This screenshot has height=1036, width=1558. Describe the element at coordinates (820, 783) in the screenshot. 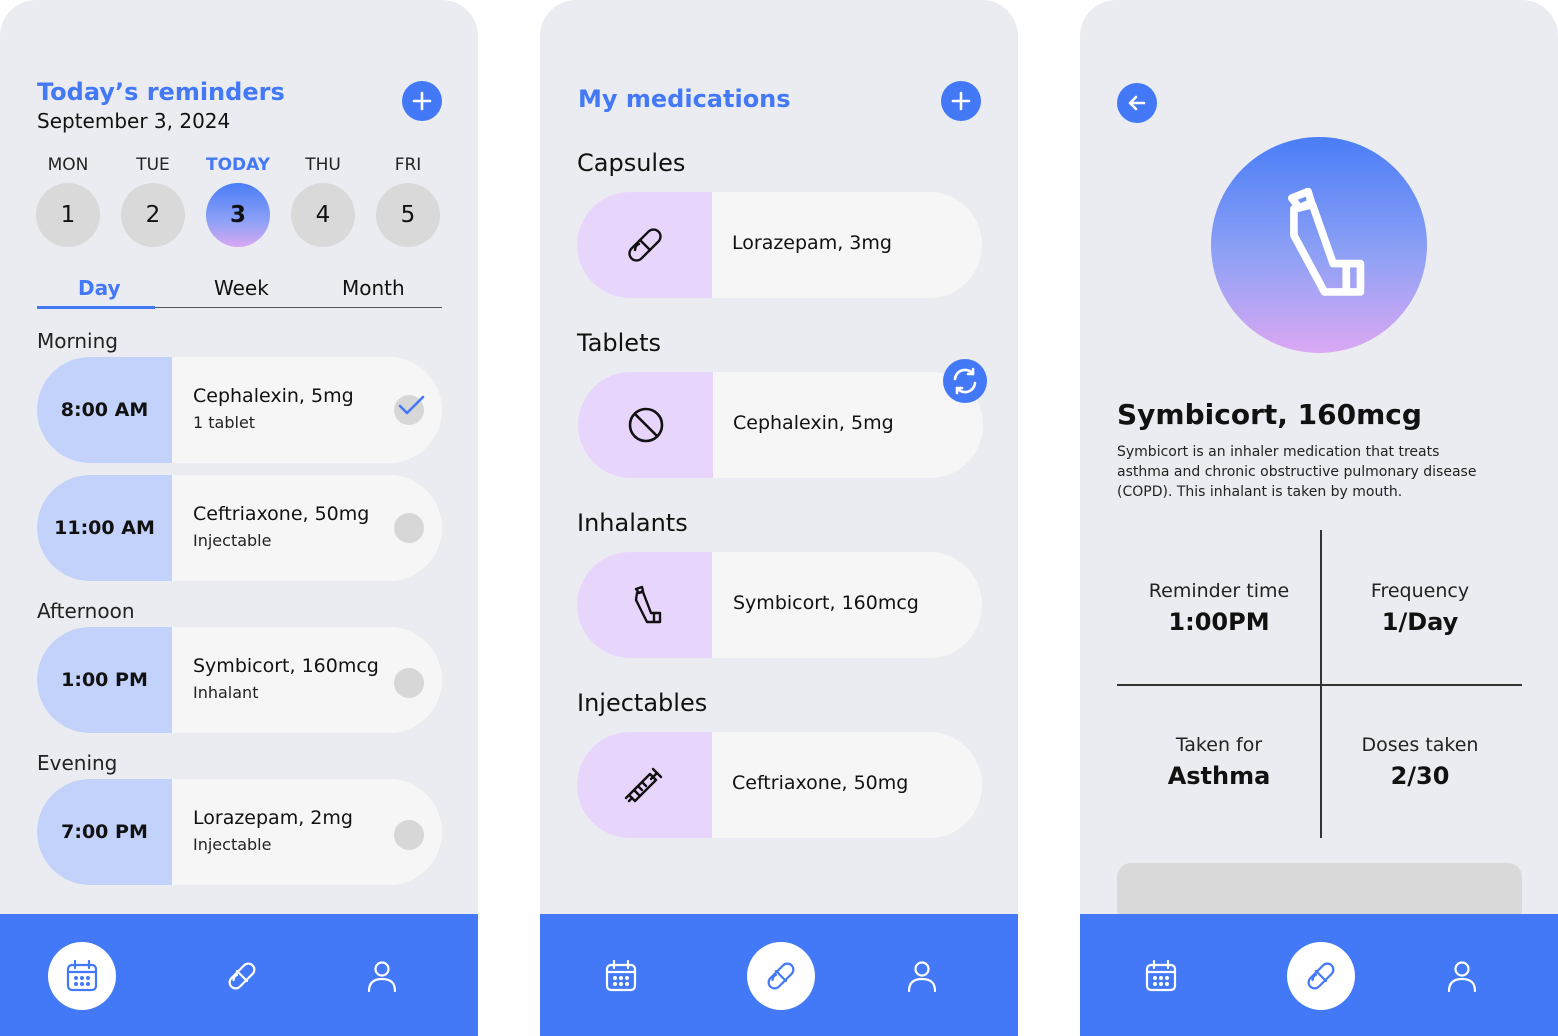

I see `medication-name: Ceftriaxone, 50mg` at that location.